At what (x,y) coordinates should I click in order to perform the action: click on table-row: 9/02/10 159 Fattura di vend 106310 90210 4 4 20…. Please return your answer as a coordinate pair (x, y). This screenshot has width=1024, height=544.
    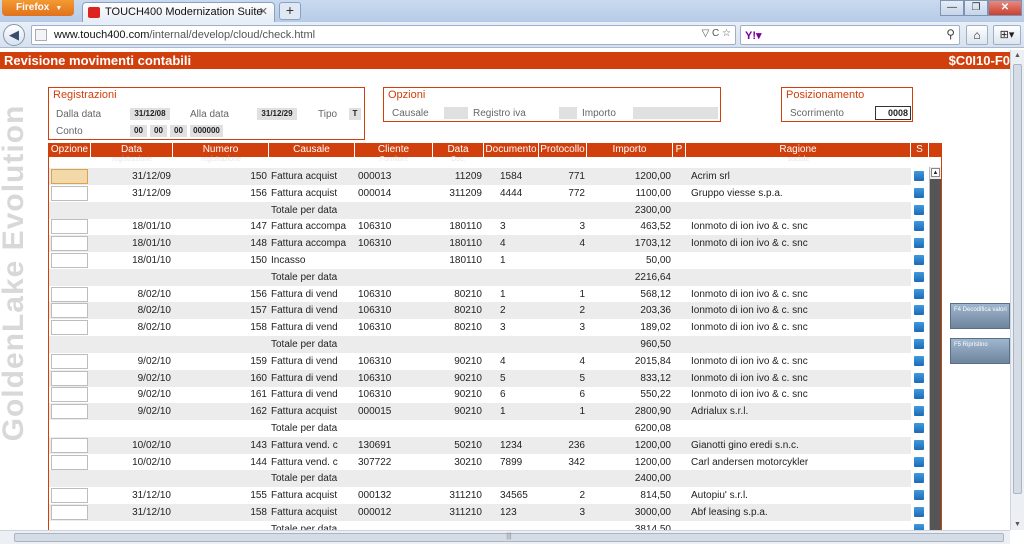
    Looking at the image, I should click on (486, 361).